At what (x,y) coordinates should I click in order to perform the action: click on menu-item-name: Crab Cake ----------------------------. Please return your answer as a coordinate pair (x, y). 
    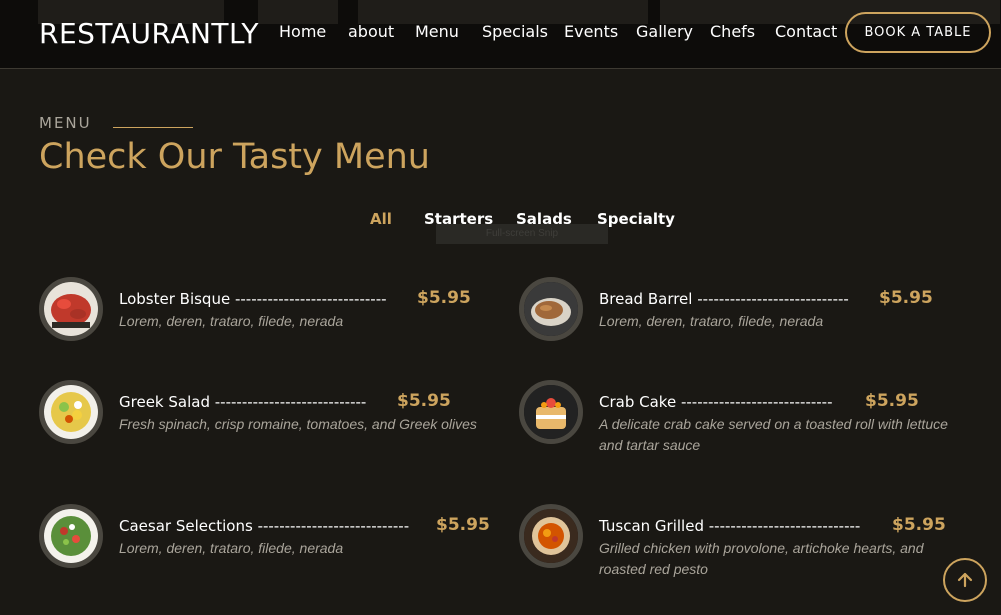
    Looking at the image, I should click on (716, 402).